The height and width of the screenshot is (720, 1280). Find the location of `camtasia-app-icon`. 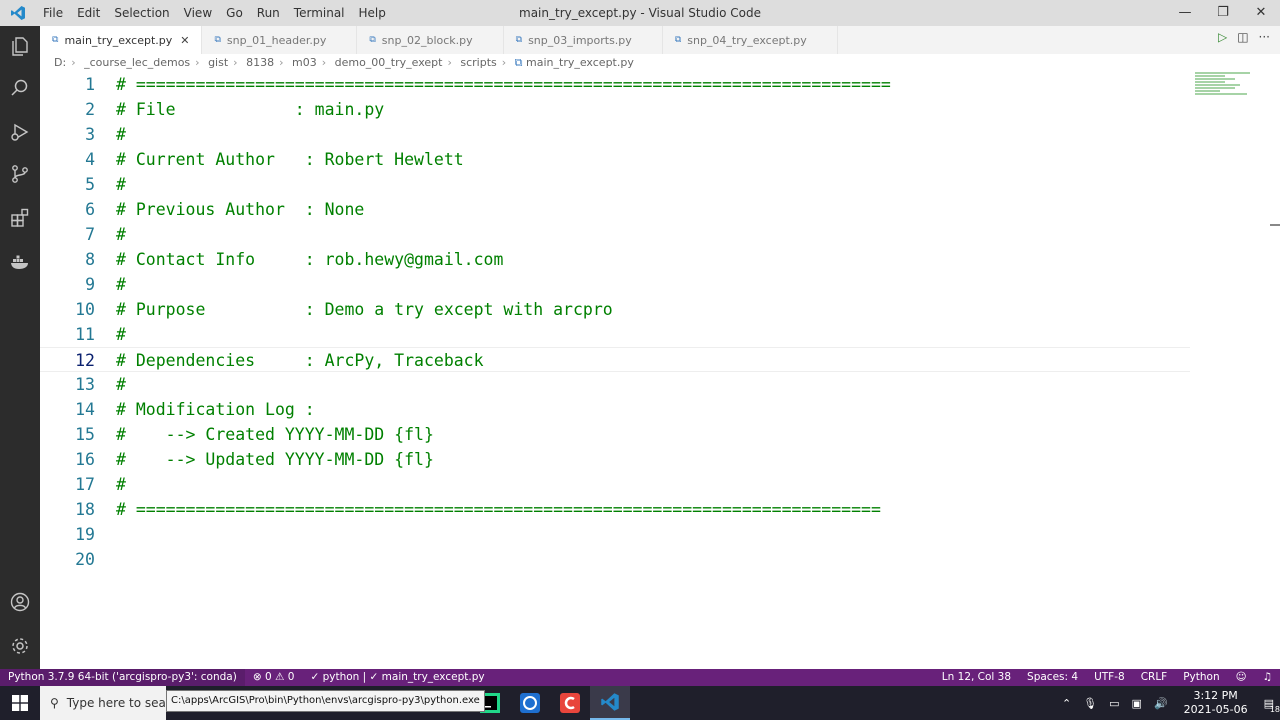

camtasia-app-icon is located at coordinates (570, 703).